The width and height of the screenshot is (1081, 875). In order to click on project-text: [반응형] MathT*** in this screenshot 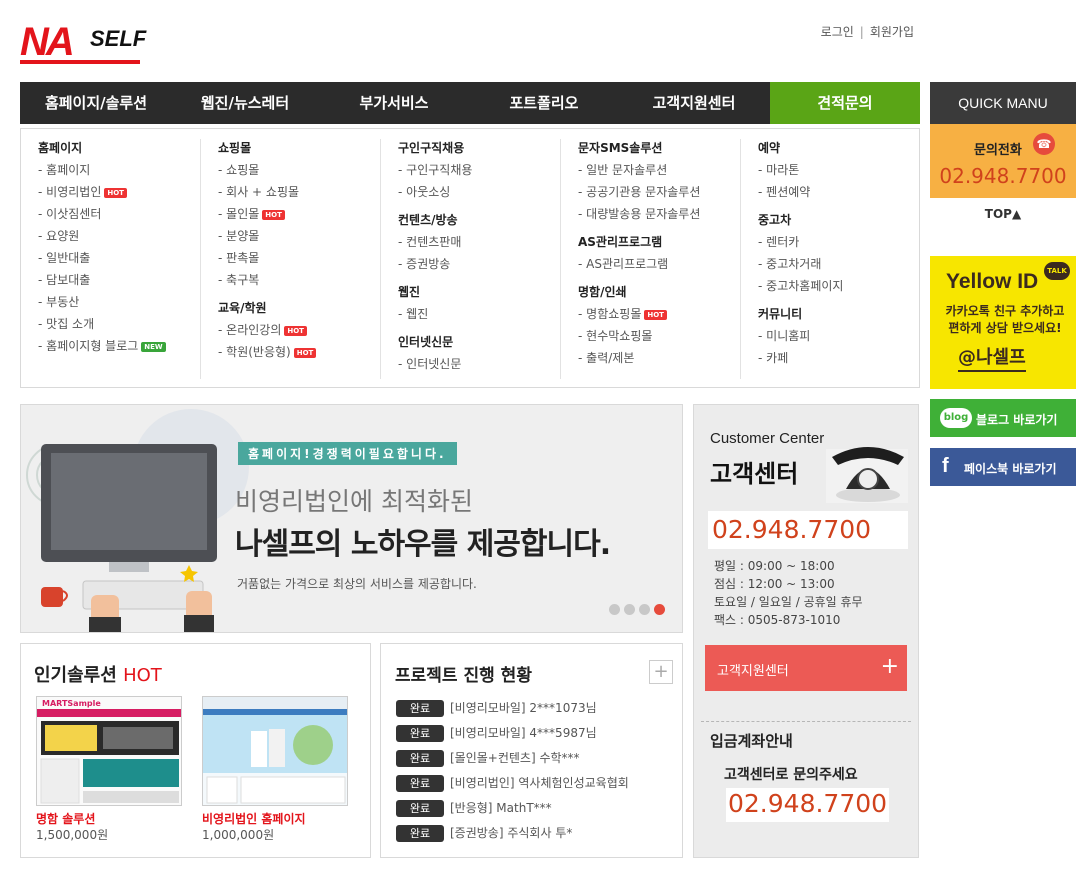, I will do `click(501, 808)`.